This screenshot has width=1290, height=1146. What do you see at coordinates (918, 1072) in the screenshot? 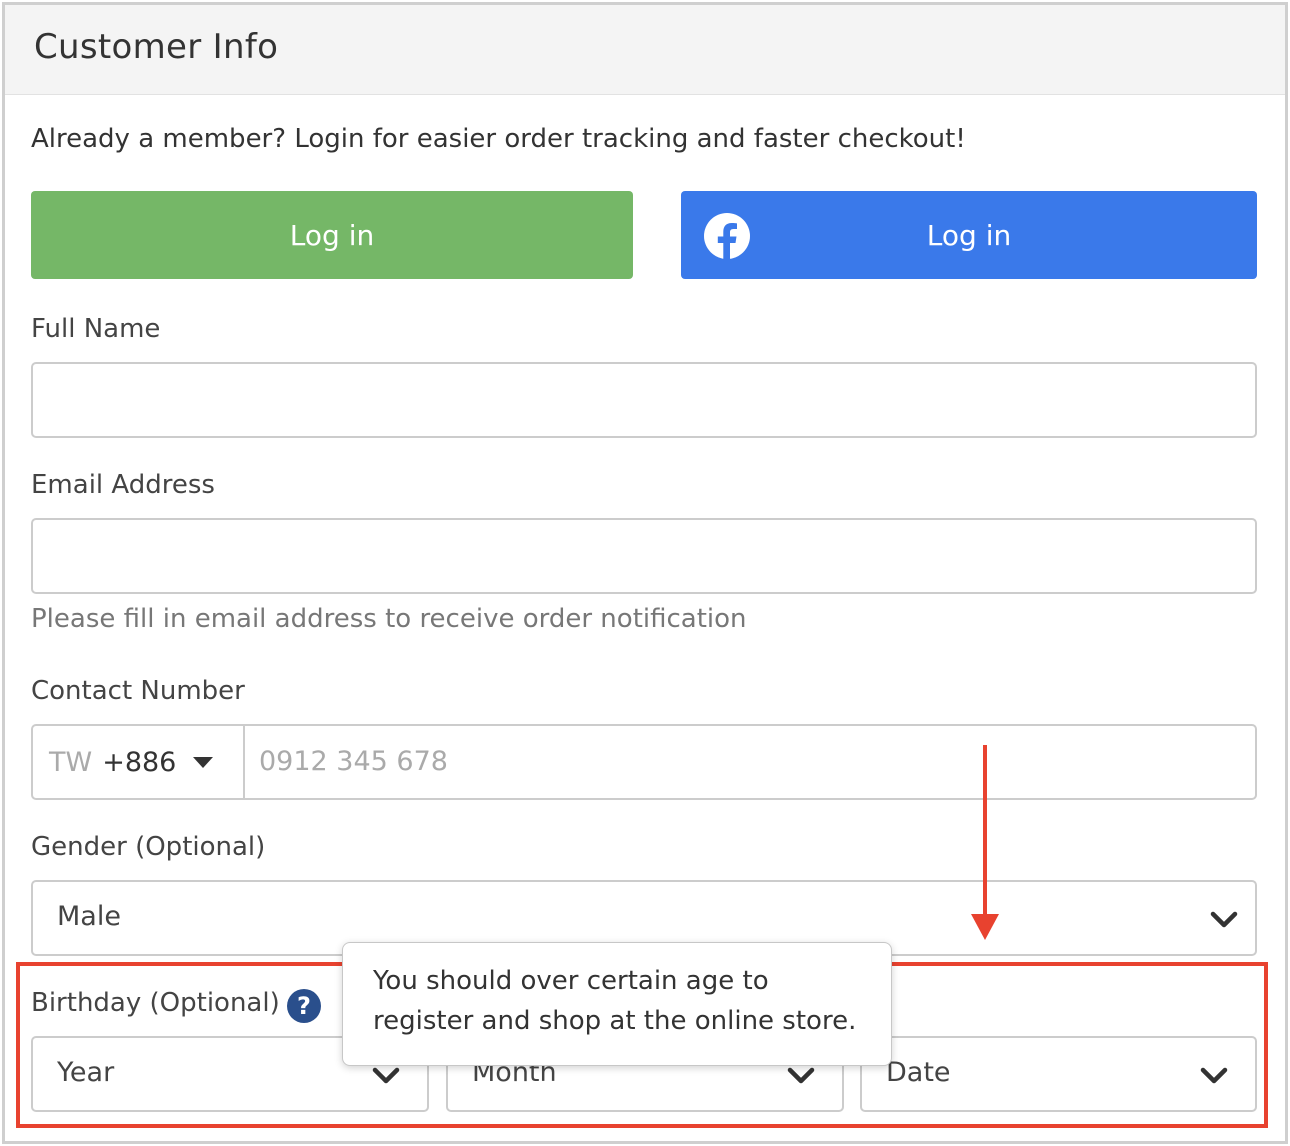
I see `date-selected-value: Date` at bounding box center [918, 1072].